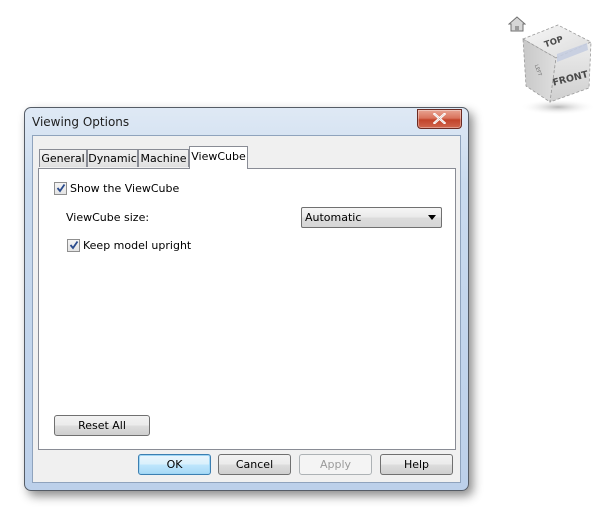  I want to click on viewcube: TOP FRONT LEFT, so click(555, 64).